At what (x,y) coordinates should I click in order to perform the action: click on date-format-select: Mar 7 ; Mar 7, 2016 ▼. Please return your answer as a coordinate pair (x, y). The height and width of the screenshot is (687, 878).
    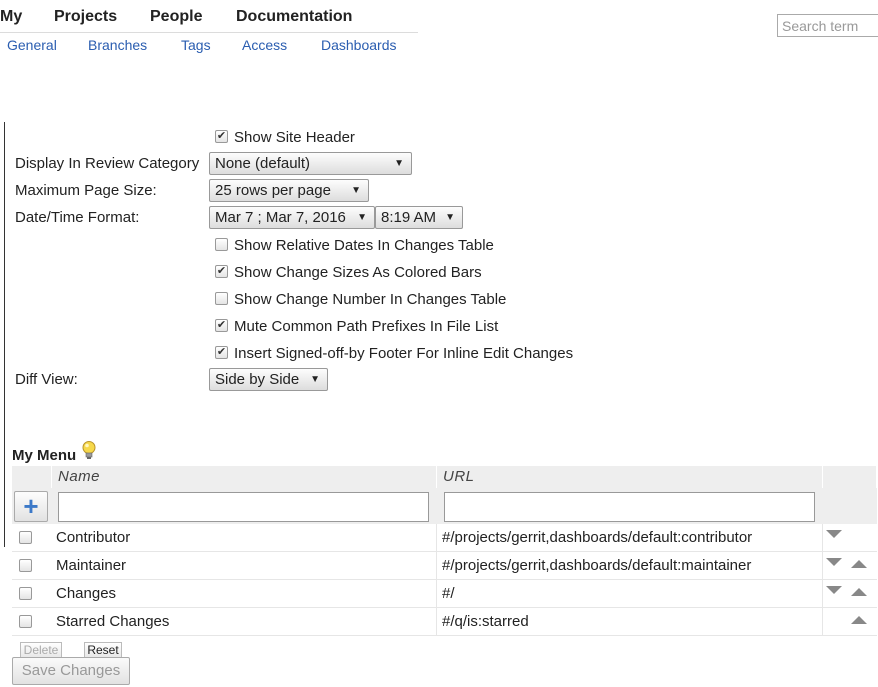
    Looking at the image, I should click on (292, 217).